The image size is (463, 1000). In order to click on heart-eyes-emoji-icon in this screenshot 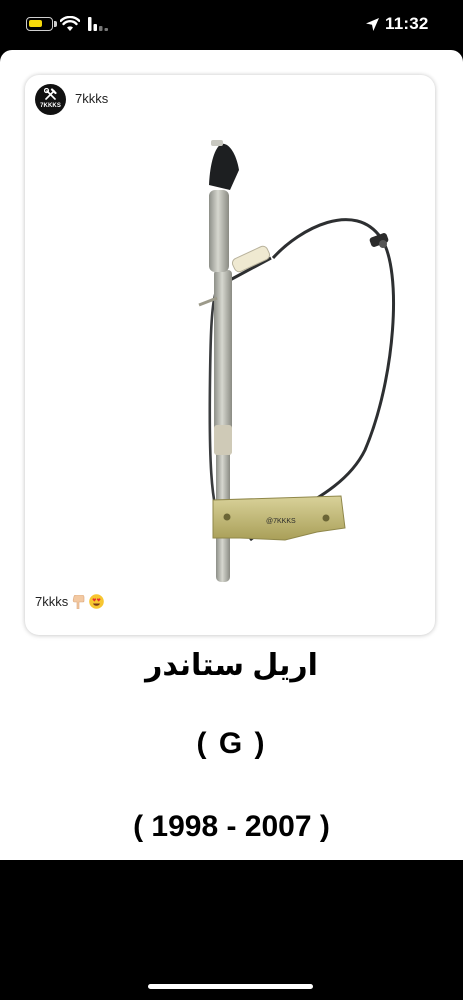, I will do `click(97, 601)`.